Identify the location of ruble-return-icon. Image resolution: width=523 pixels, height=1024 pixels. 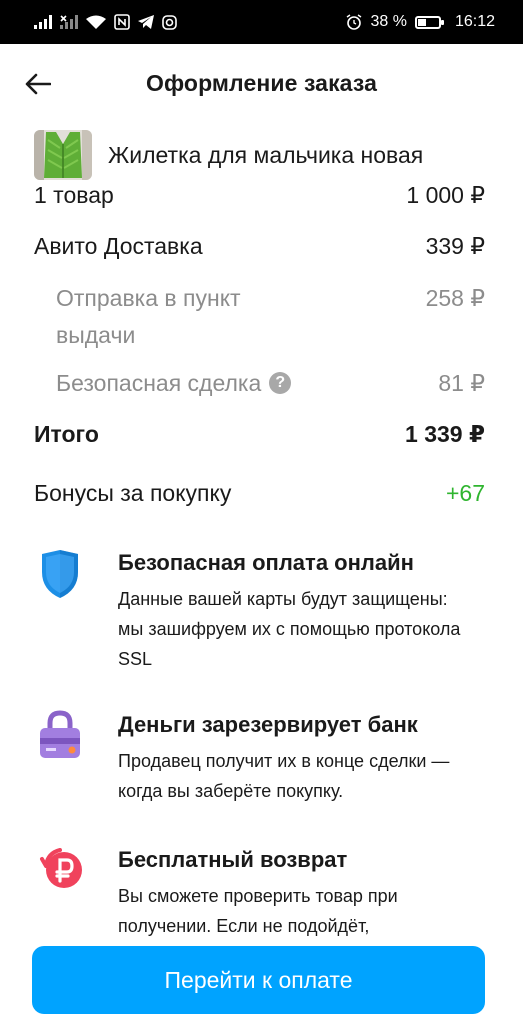
(68, 893).